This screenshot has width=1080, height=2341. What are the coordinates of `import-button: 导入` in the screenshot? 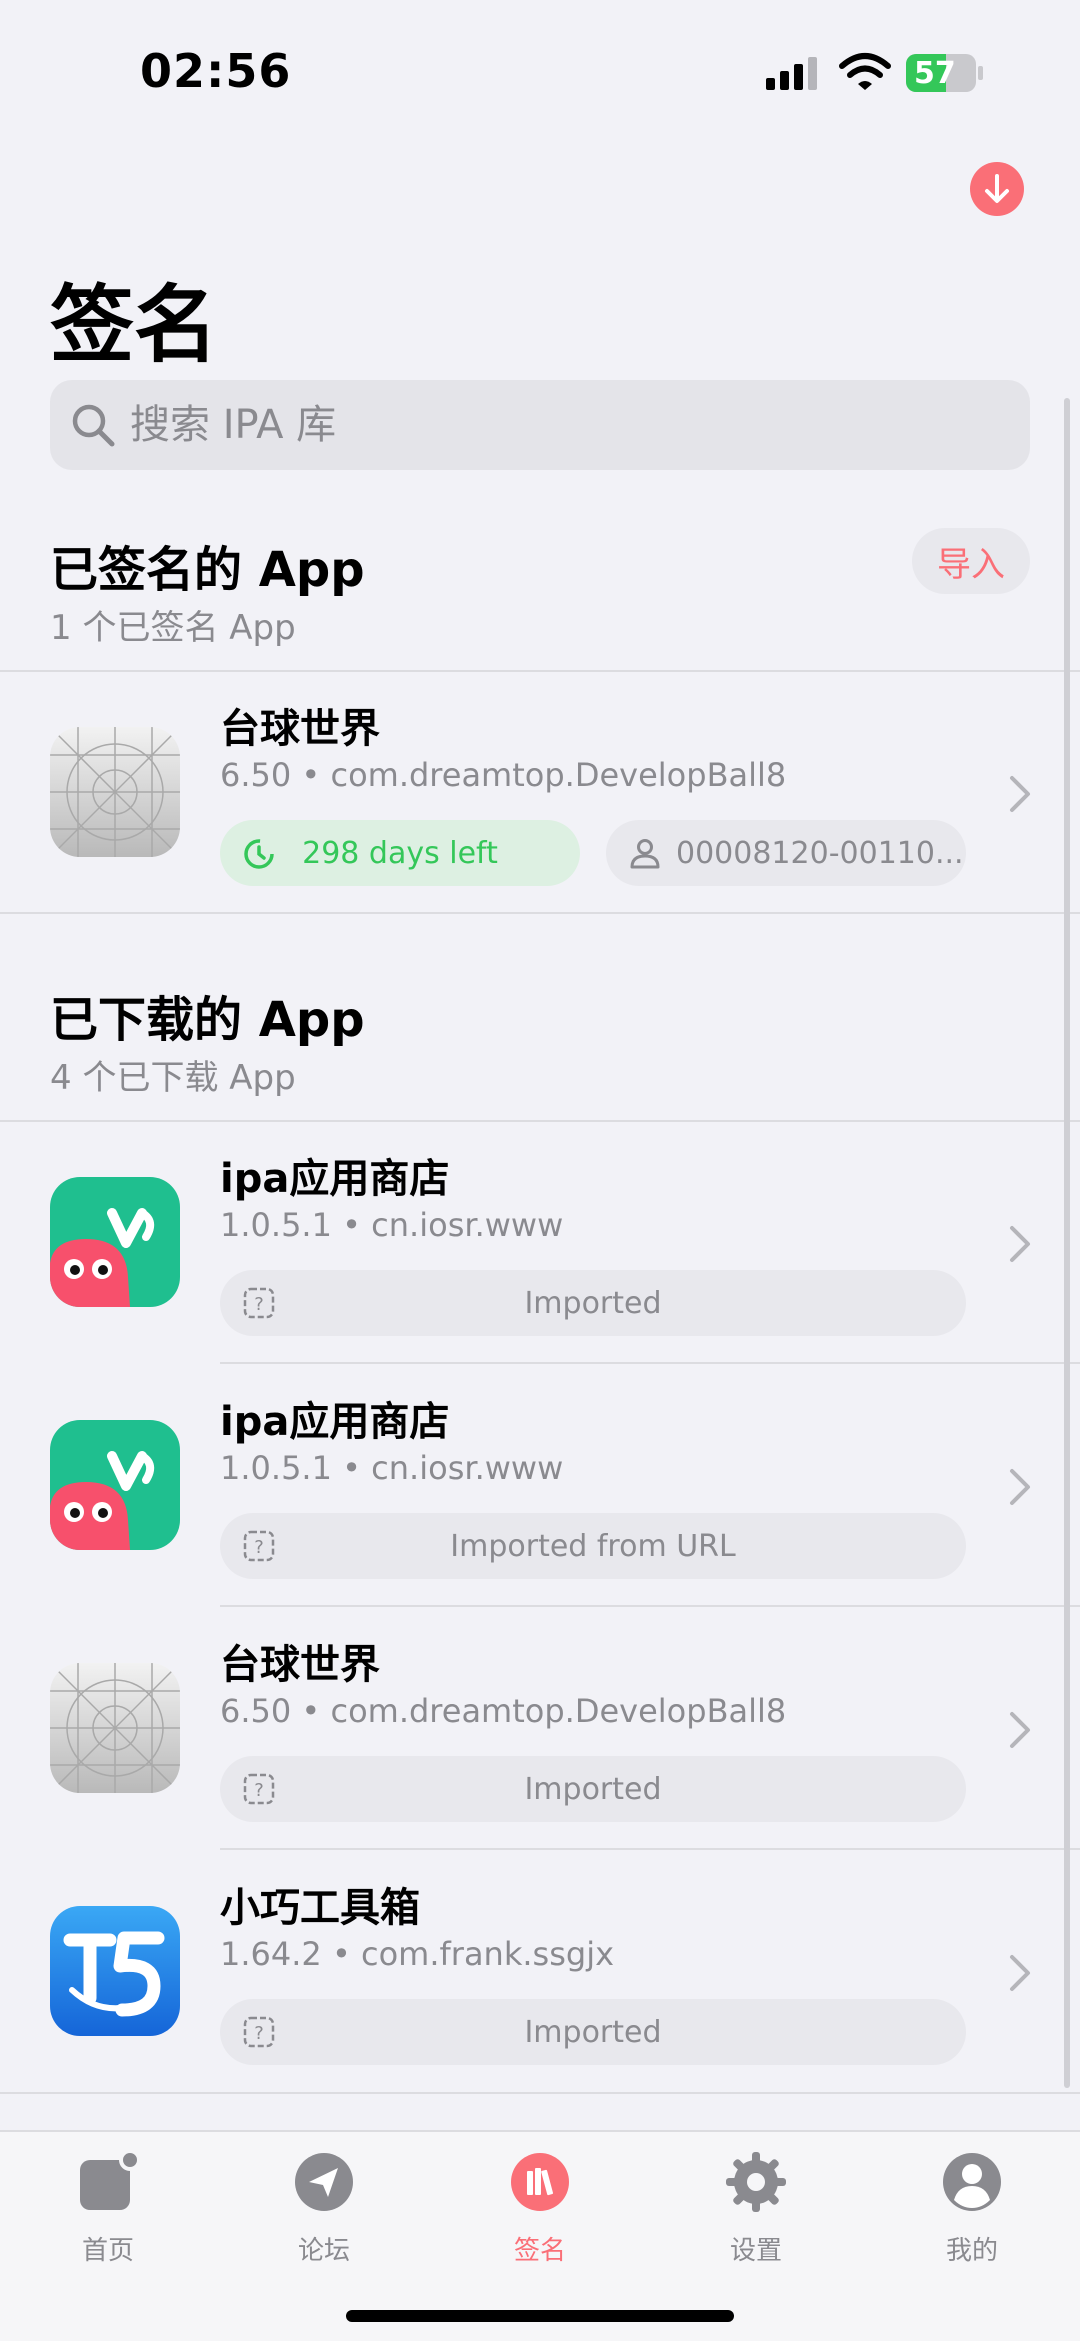 It's located at (971, 561).